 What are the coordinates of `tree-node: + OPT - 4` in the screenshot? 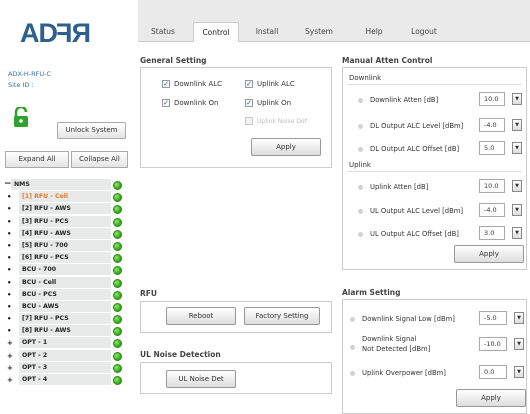 It's located at (66, 380).